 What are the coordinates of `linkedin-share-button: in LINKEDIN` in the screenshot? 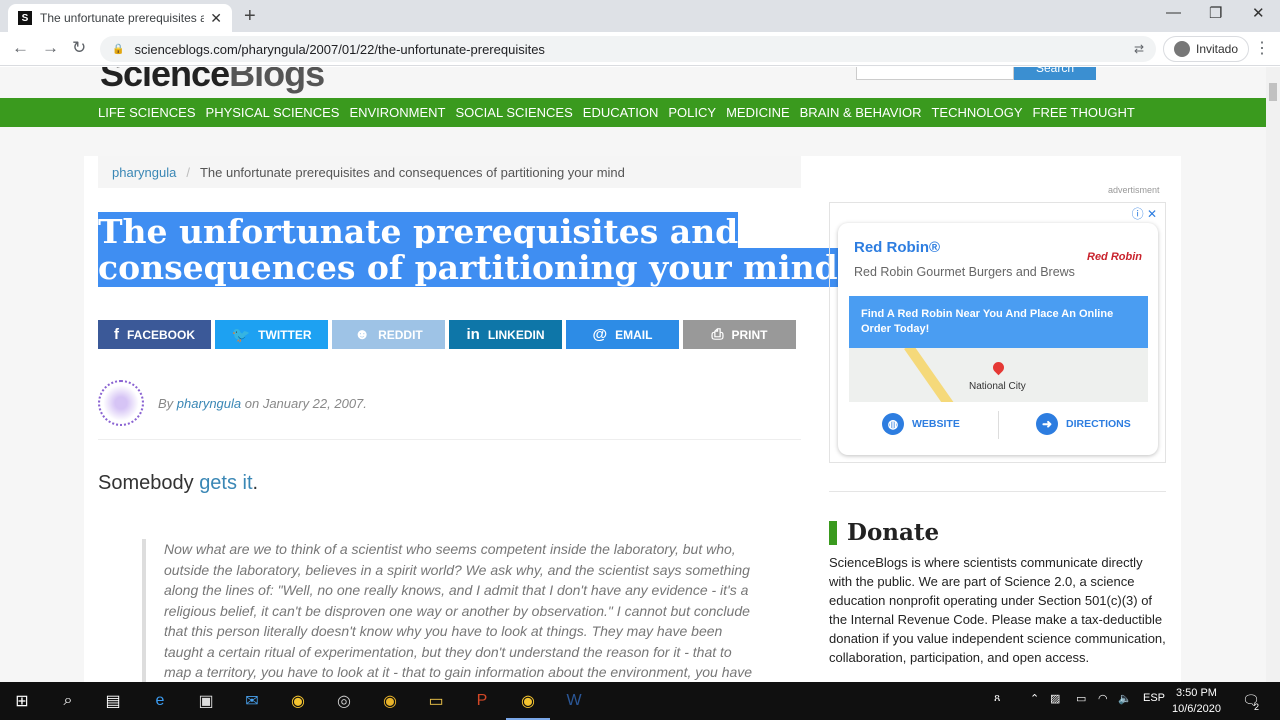 It's located at (505, 334).